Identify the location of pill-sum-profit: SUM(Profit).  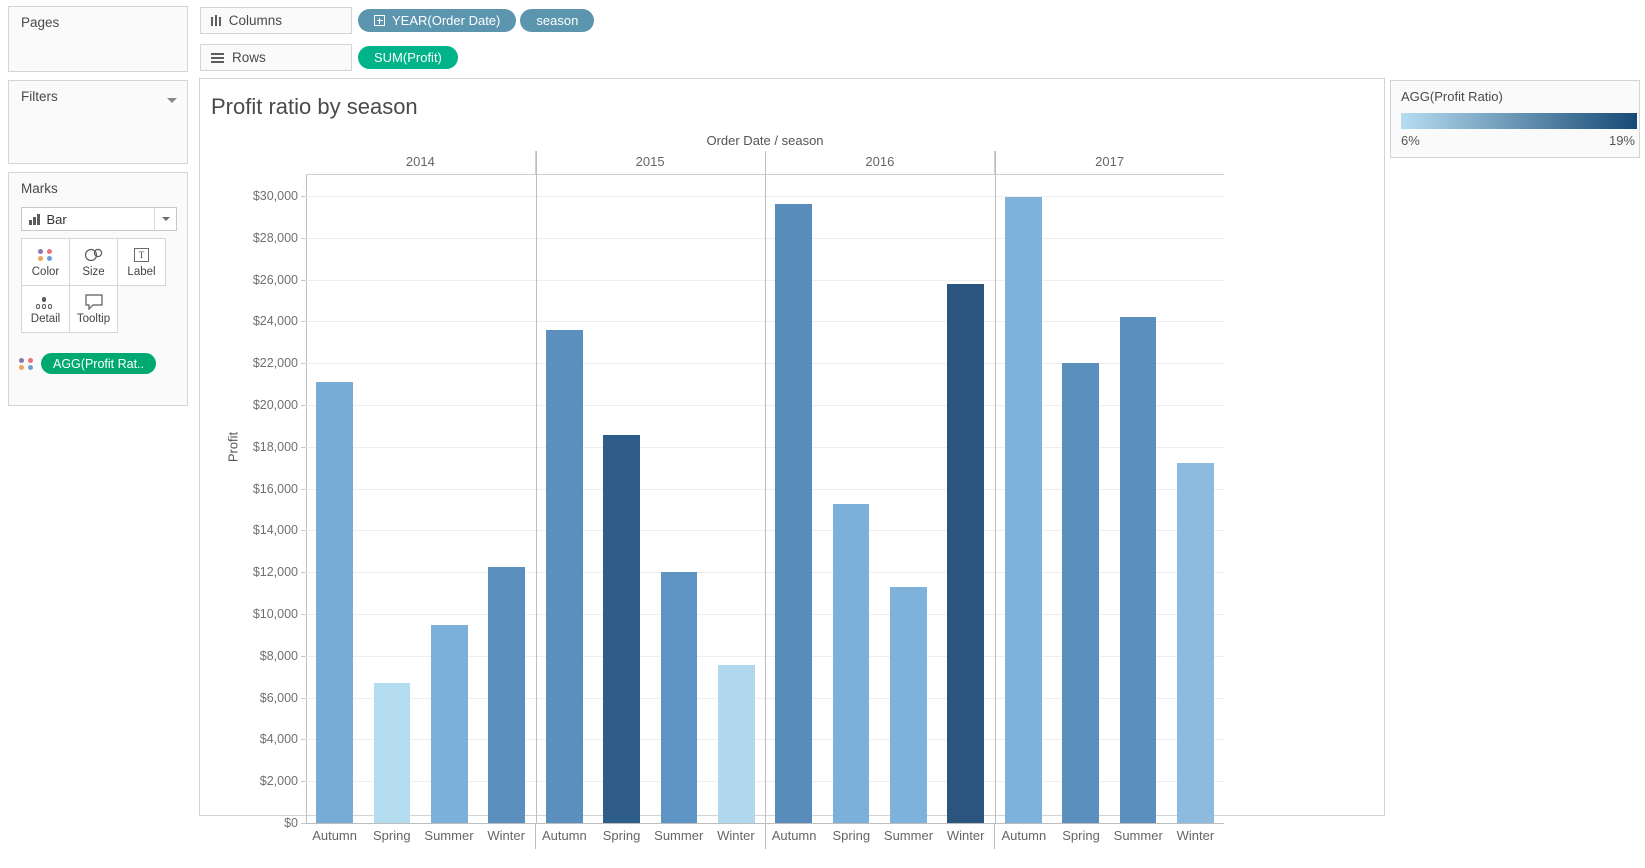
(408, 57).